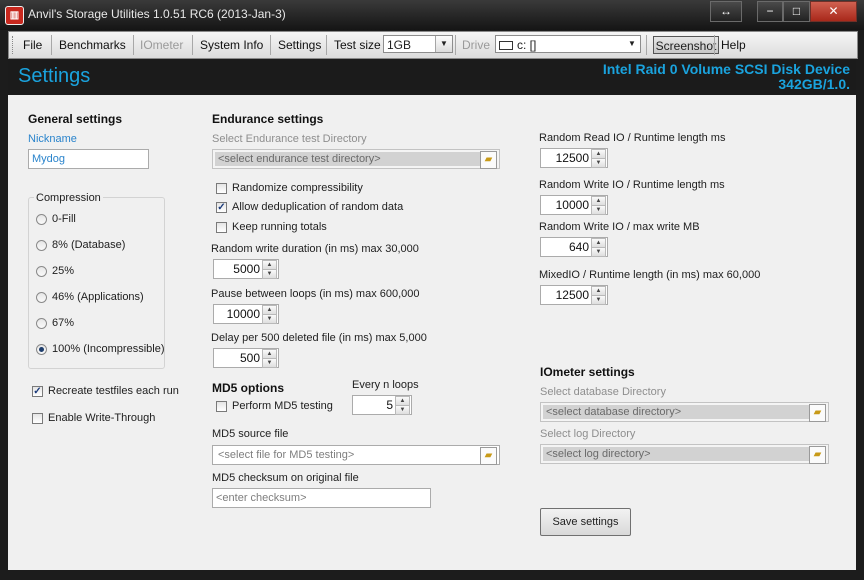  What do you see at coordinates (684, 412) in the screenshot?
I see `database-dir-field: <select database directory> ▰` at bounding box center [684, 412].